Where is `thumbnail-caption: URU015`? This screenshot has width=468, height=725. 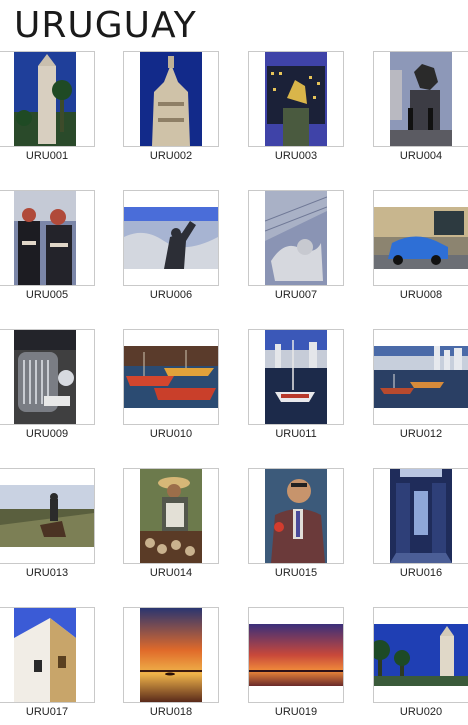 thumbnail-caption: URU015 is located at coordinates (296, 573).